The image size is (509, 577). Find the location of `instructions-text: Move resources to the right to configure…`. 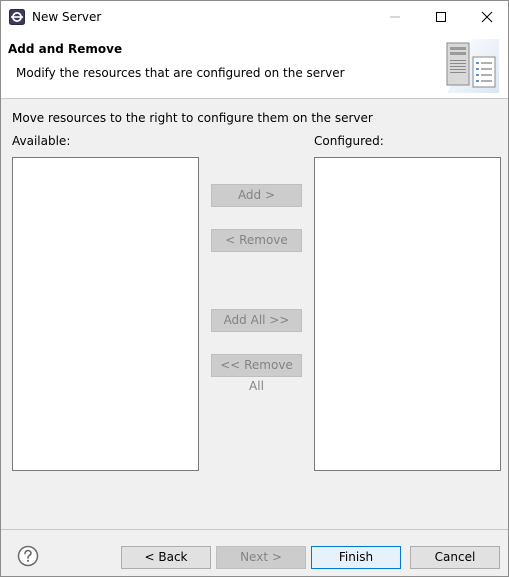

instructions-text: Move resources to the right to configure… is located at coordinates (192, 118).